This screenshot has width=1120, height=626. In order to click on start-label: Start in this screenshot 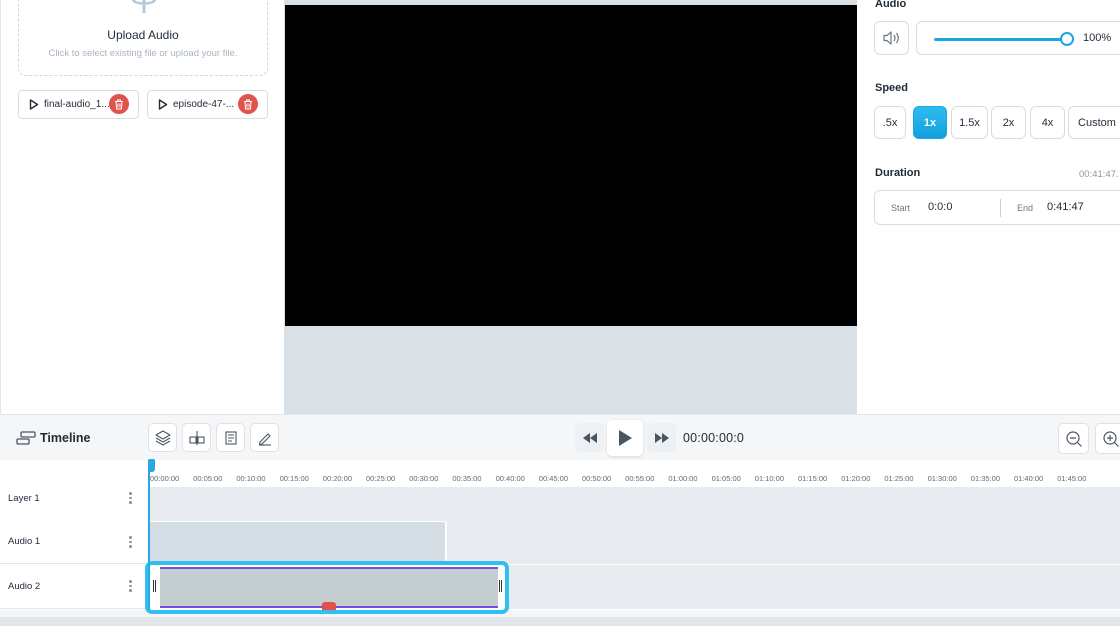, I will do `click(901, 208)`.